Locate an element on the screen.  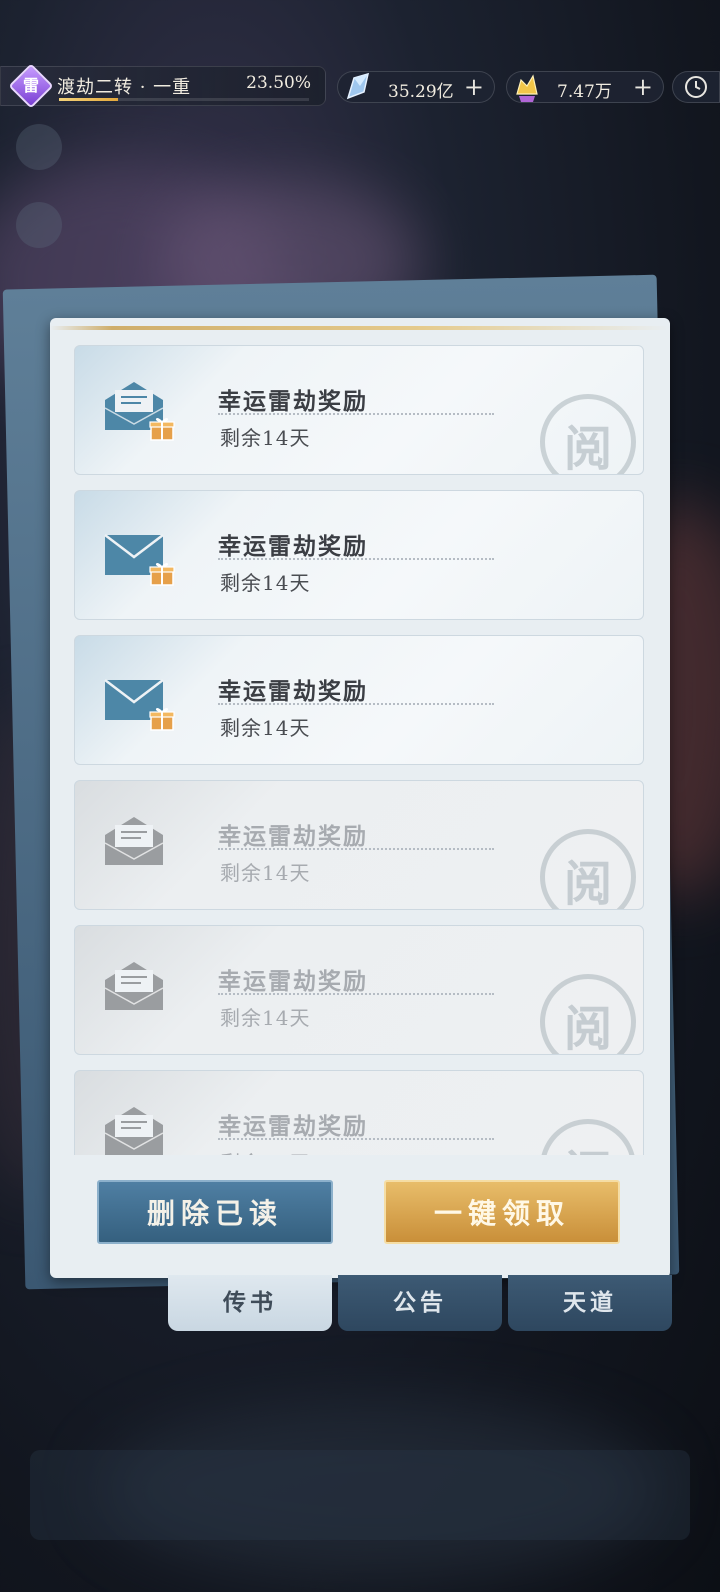
realm-progress-text: 23.50% is located at coordinates (278, 83).